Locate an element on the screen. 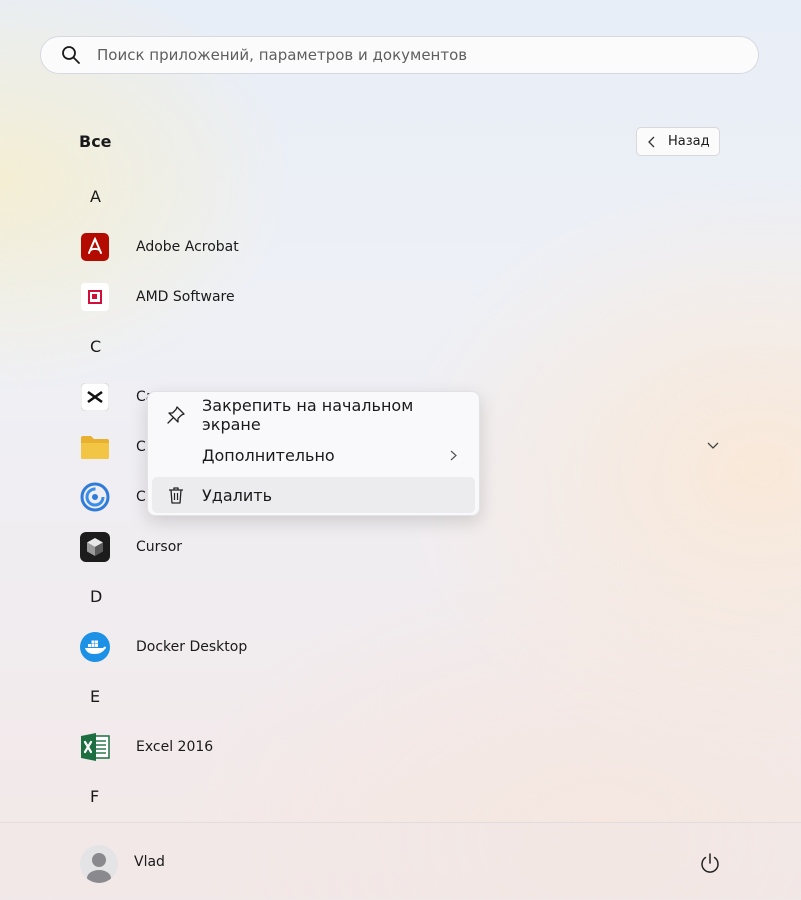 This screenshot has width=801, height=900. letter-header-f: F is located at coordinates (94, 796).